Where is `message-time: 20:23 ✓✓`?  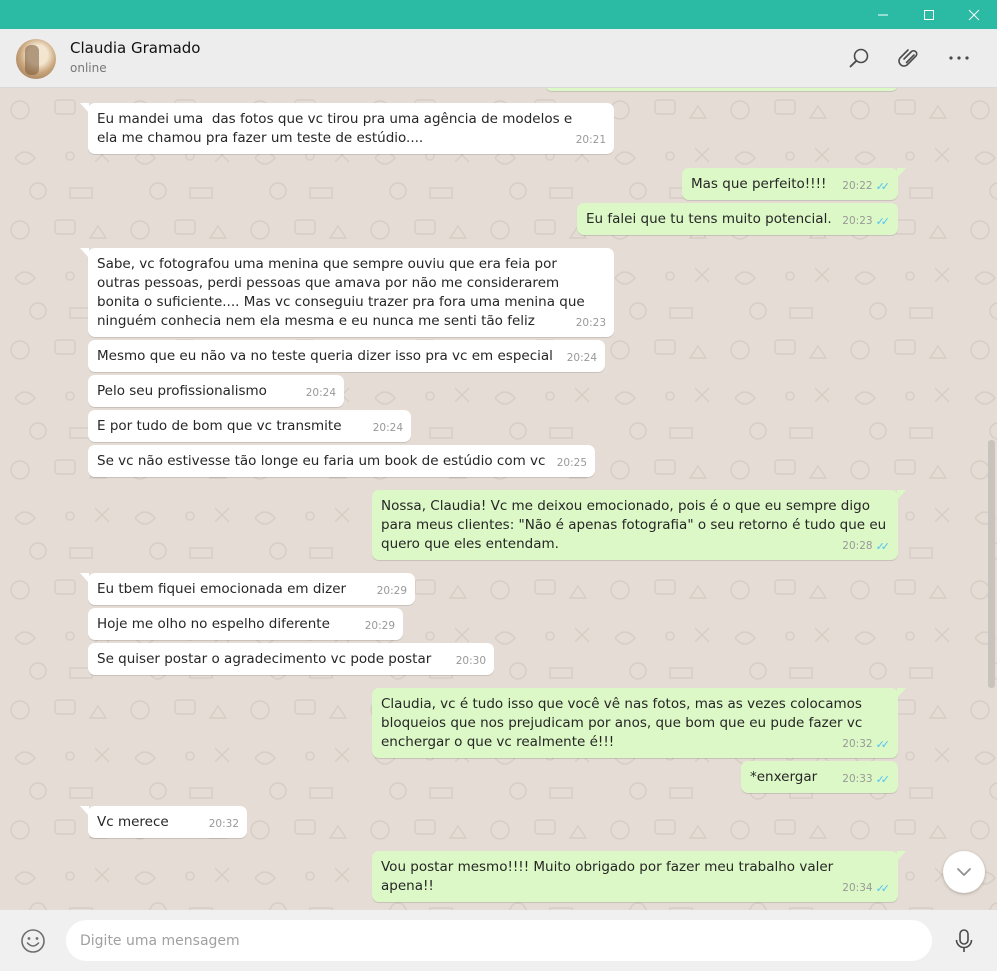 message-time: 20:23 ✓✓ is located at coordinates (866, 221).